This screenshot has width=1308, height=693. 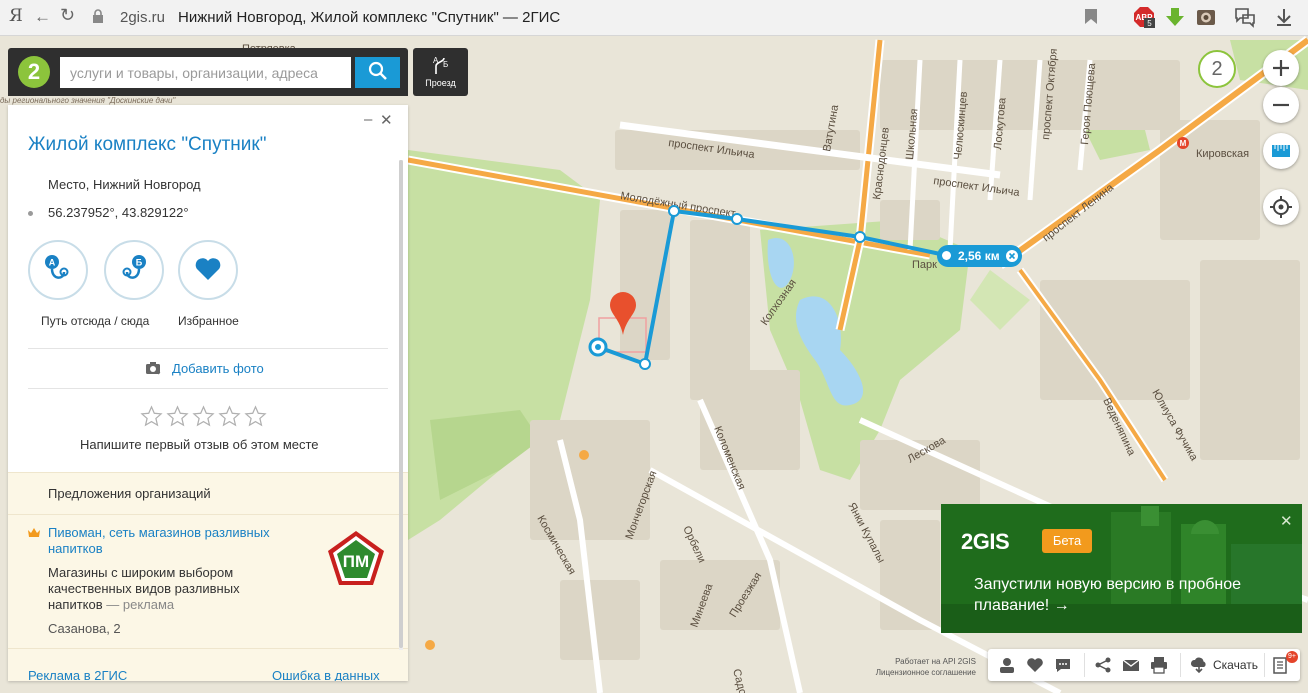 I want to click on heart-icon, so click(x=208, y=269).